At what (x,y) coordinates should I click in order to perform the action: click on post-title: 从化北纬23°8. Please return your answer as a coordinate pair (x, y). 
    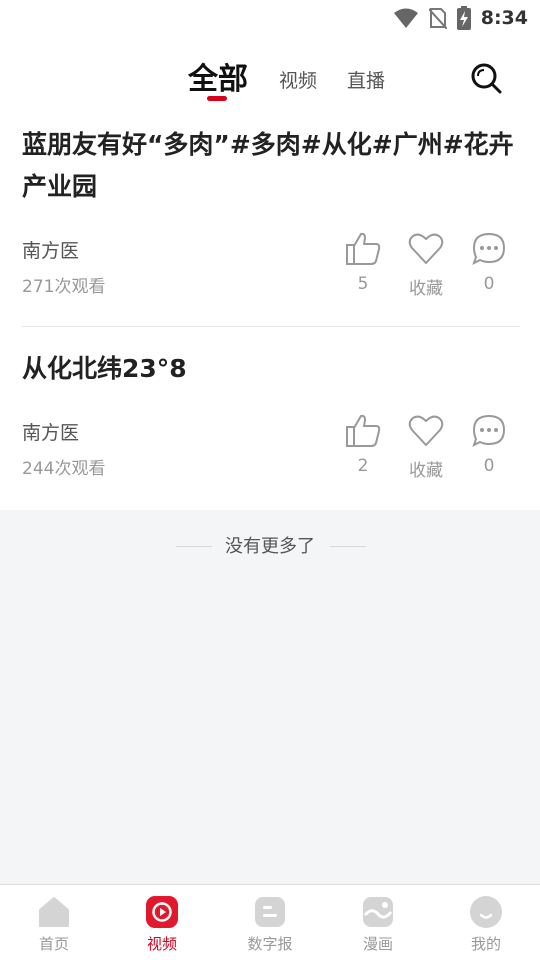
    Looking at the image, I should click on (271, 369).